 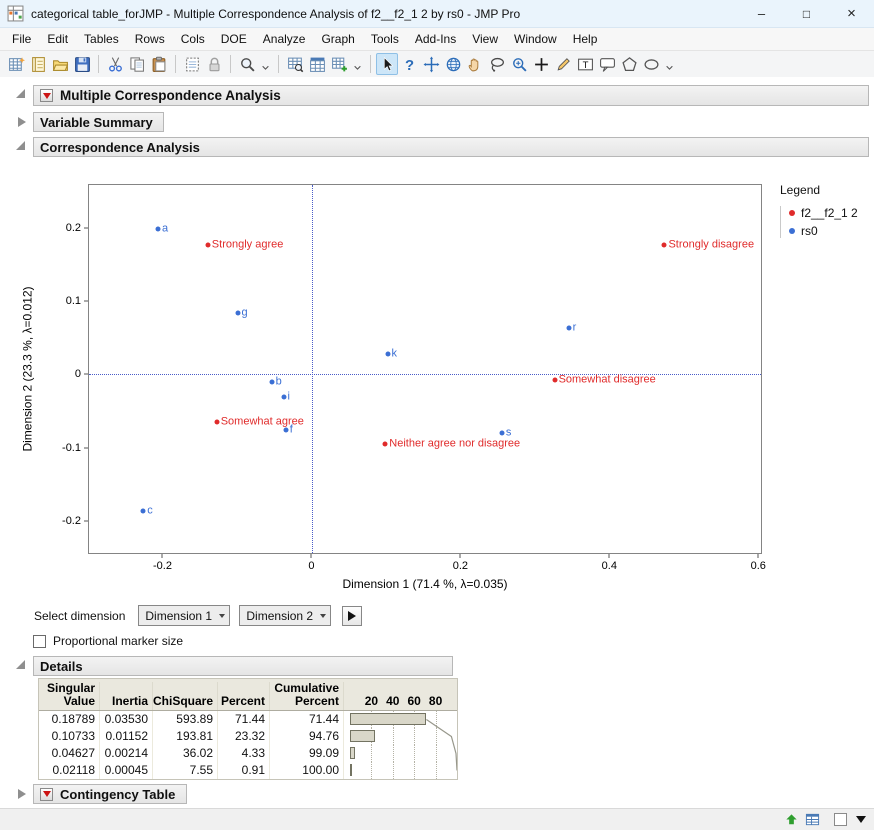 What do you see at coordinates (193, 39) in the screenshot?
I see `menu-cols: Cols` at bounding box center [193, 39].